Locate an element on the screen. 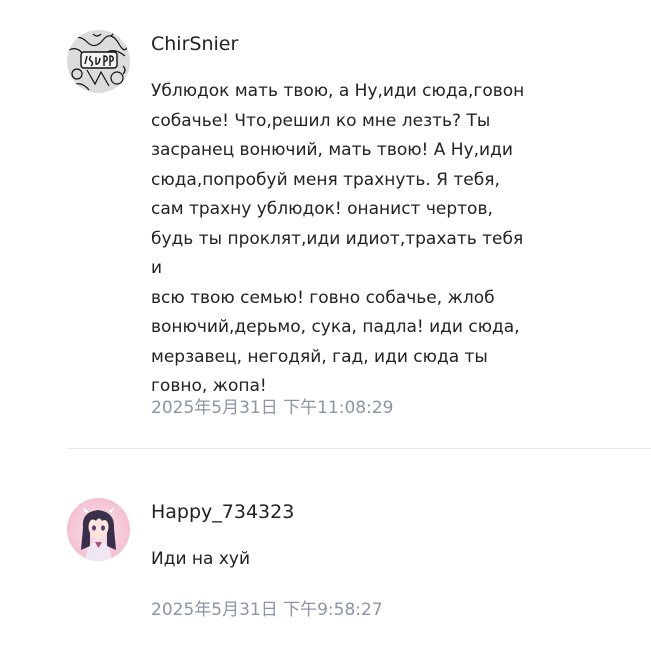 The image size is (651, 650). comment-username: Happy_734323 is located at coordinates (222, 512).